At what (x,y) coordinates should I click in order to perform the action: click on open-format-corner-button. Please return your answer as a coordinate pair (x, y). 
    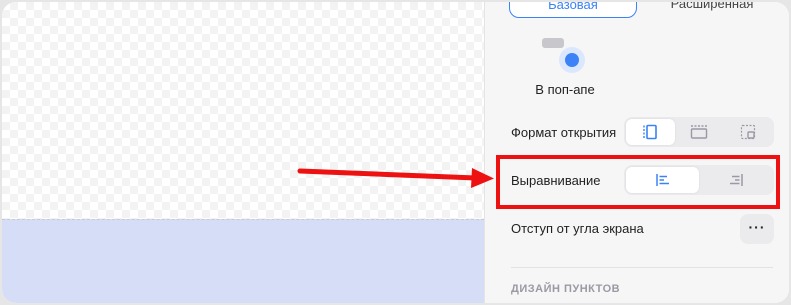
    Looking at the image, I should click on (747, 132).